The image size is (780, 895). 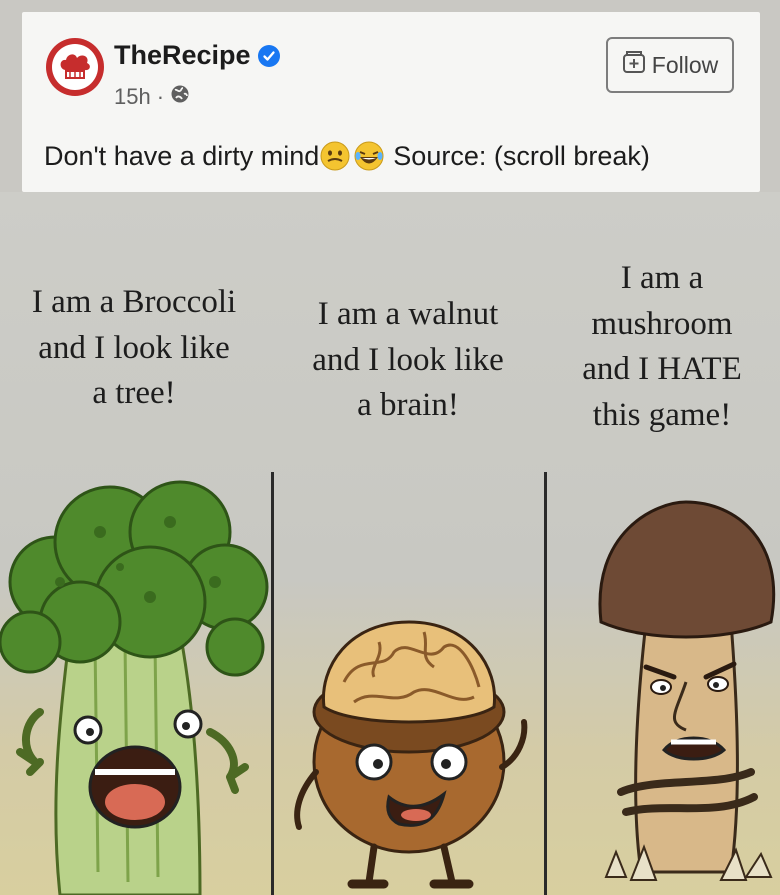 I want to click on verified-badge-icon, so click(x=268, y=55).